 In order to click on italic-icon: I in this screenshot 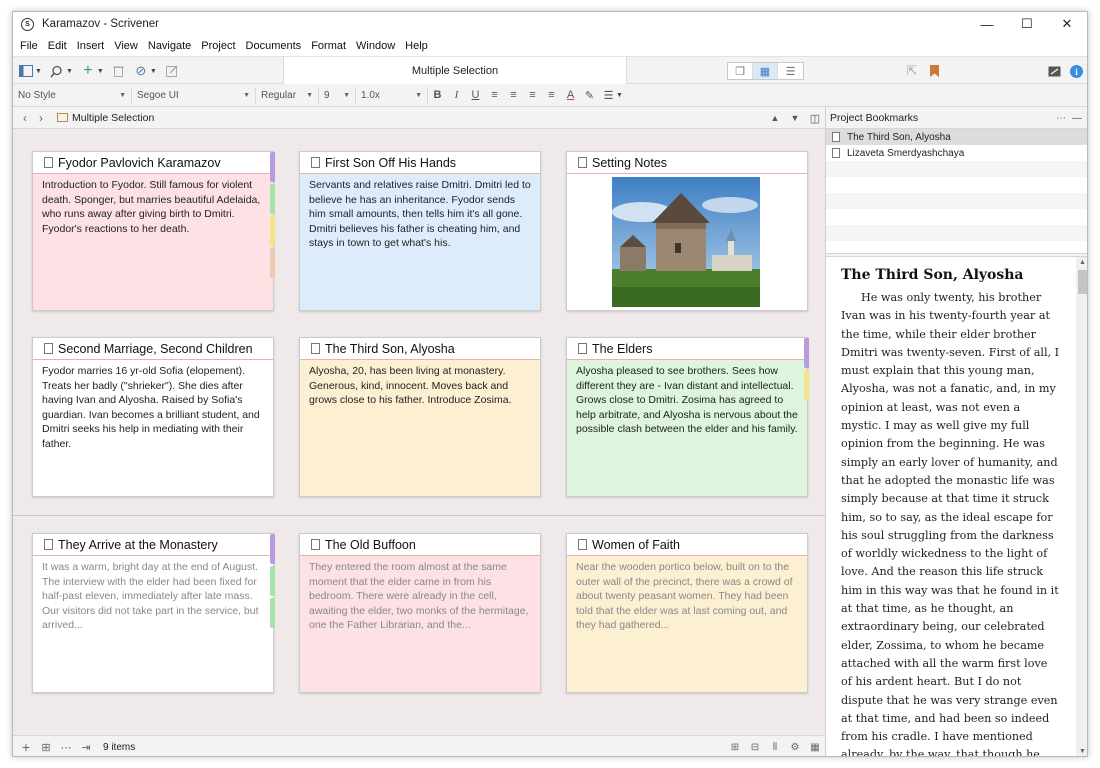, I will do `click(456, 95)`.